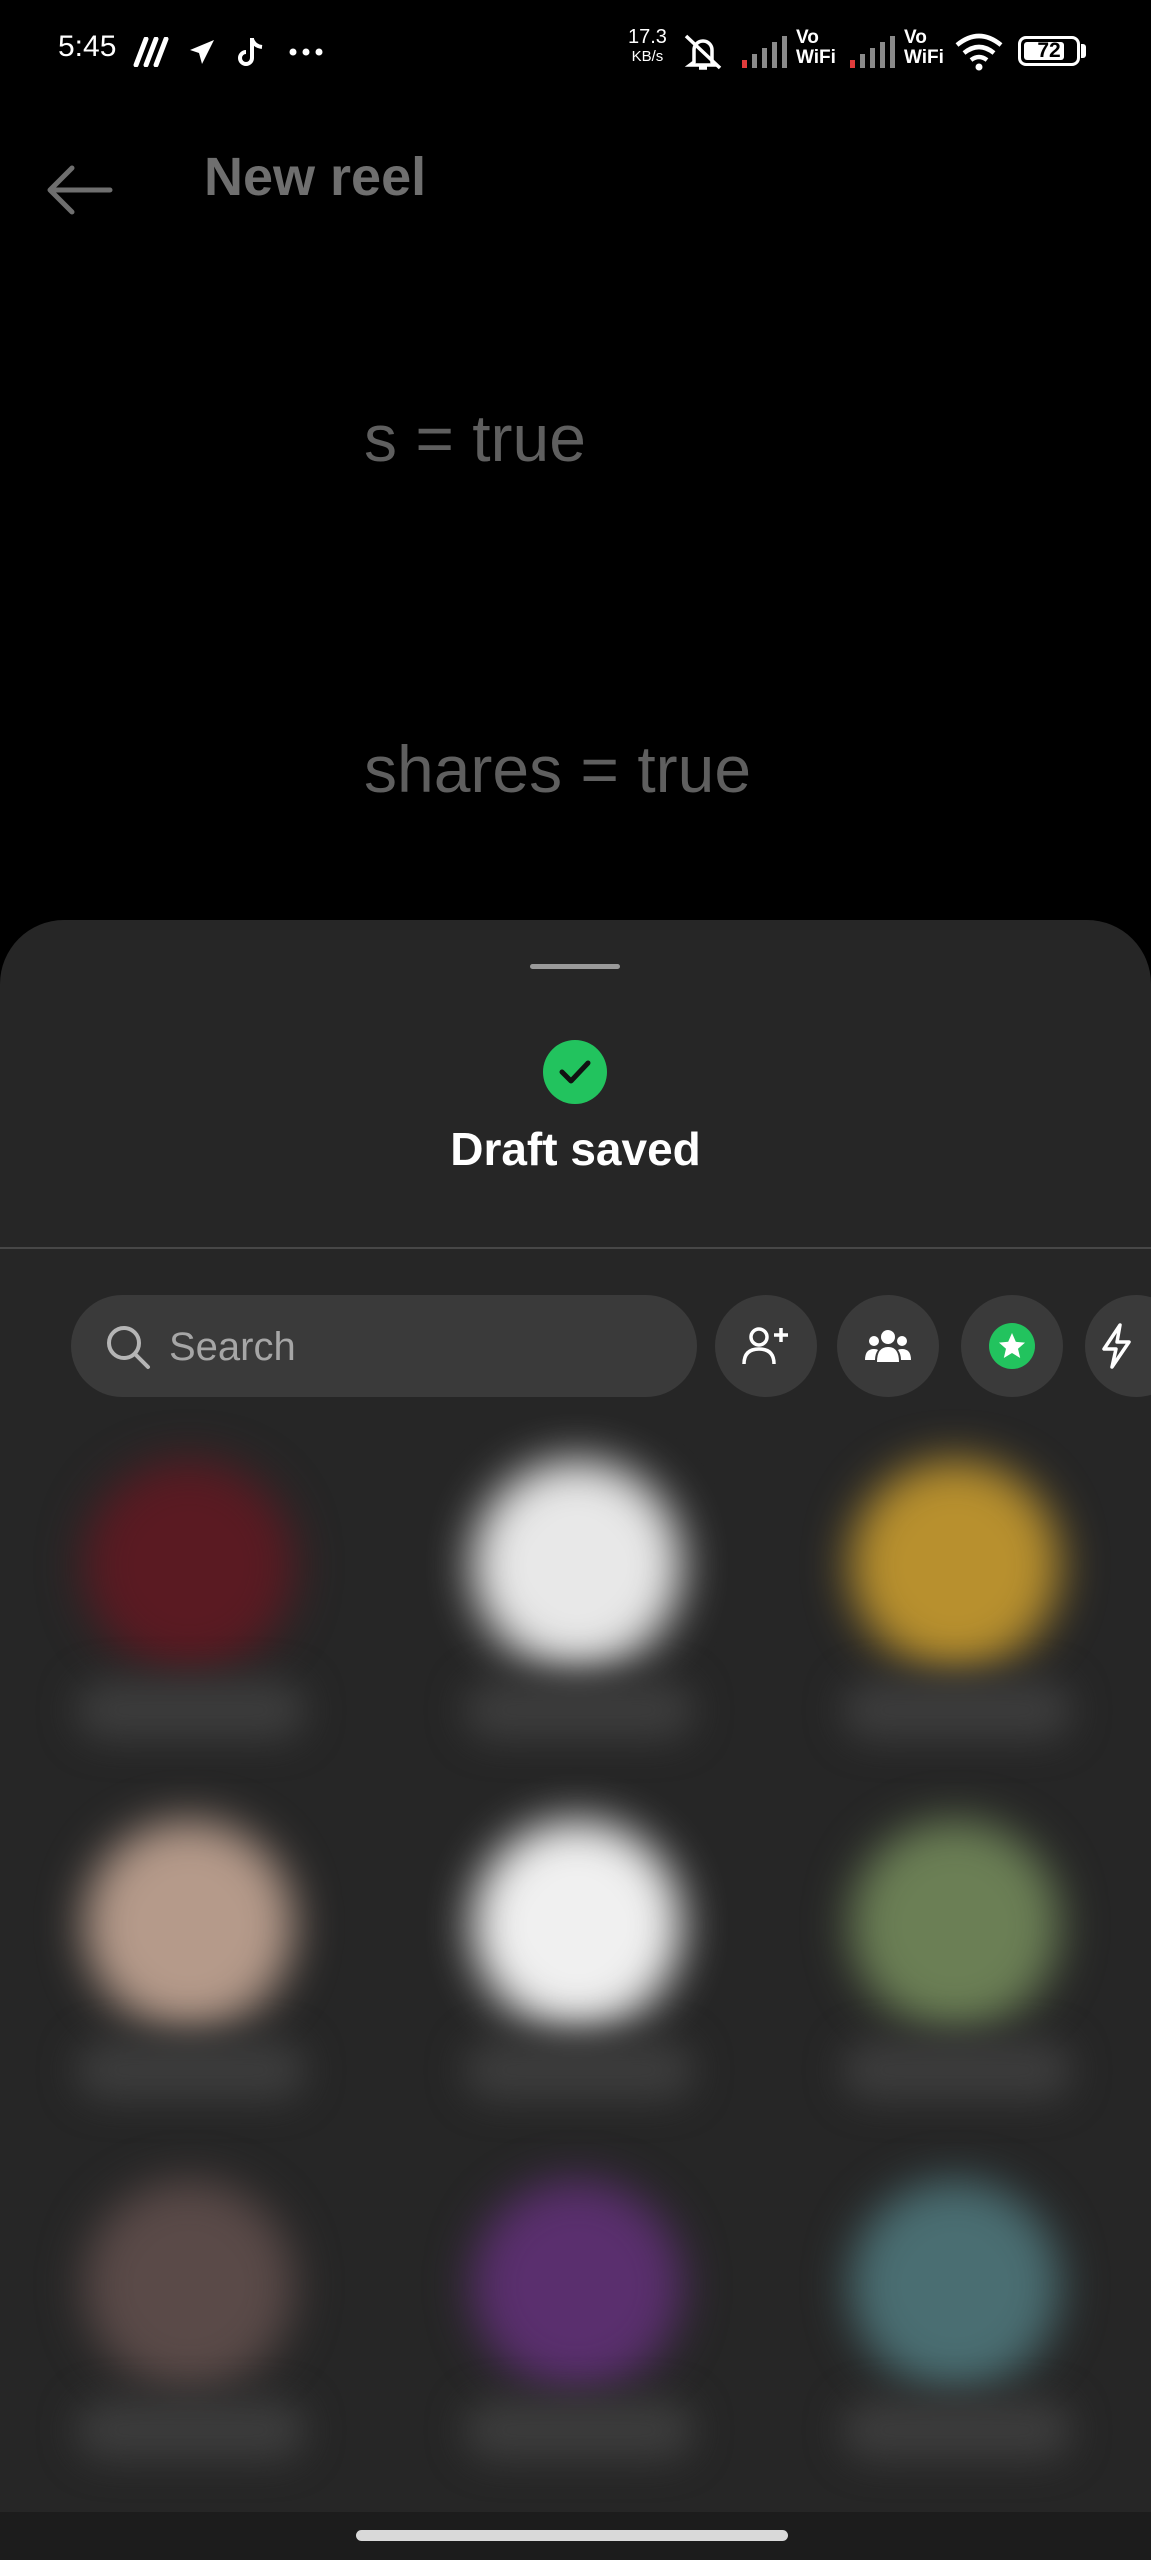 This screenshot has height=2560, width=1151. Describe the element at coordinates (1083, 51) in the screenshot. I see `battery-nub` at that location.